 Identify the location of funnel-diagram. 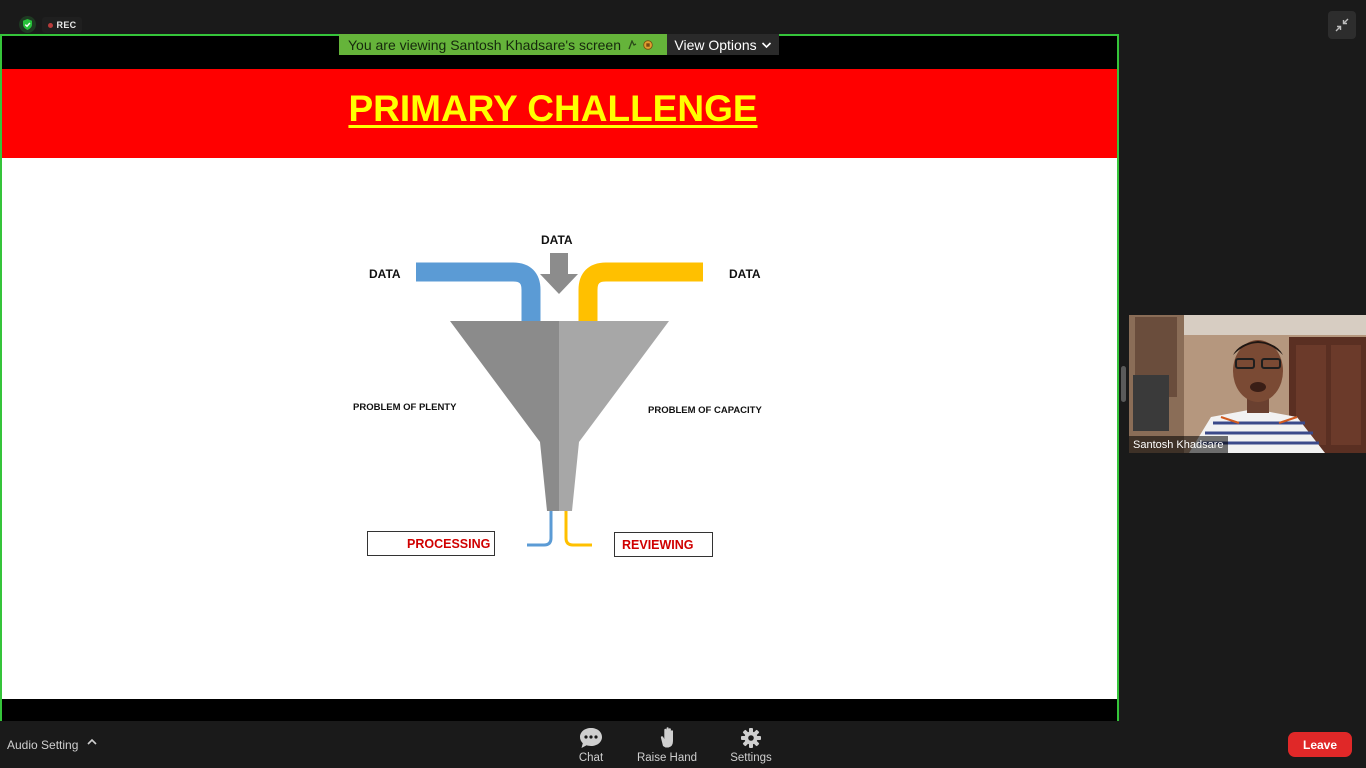
(559, 400).